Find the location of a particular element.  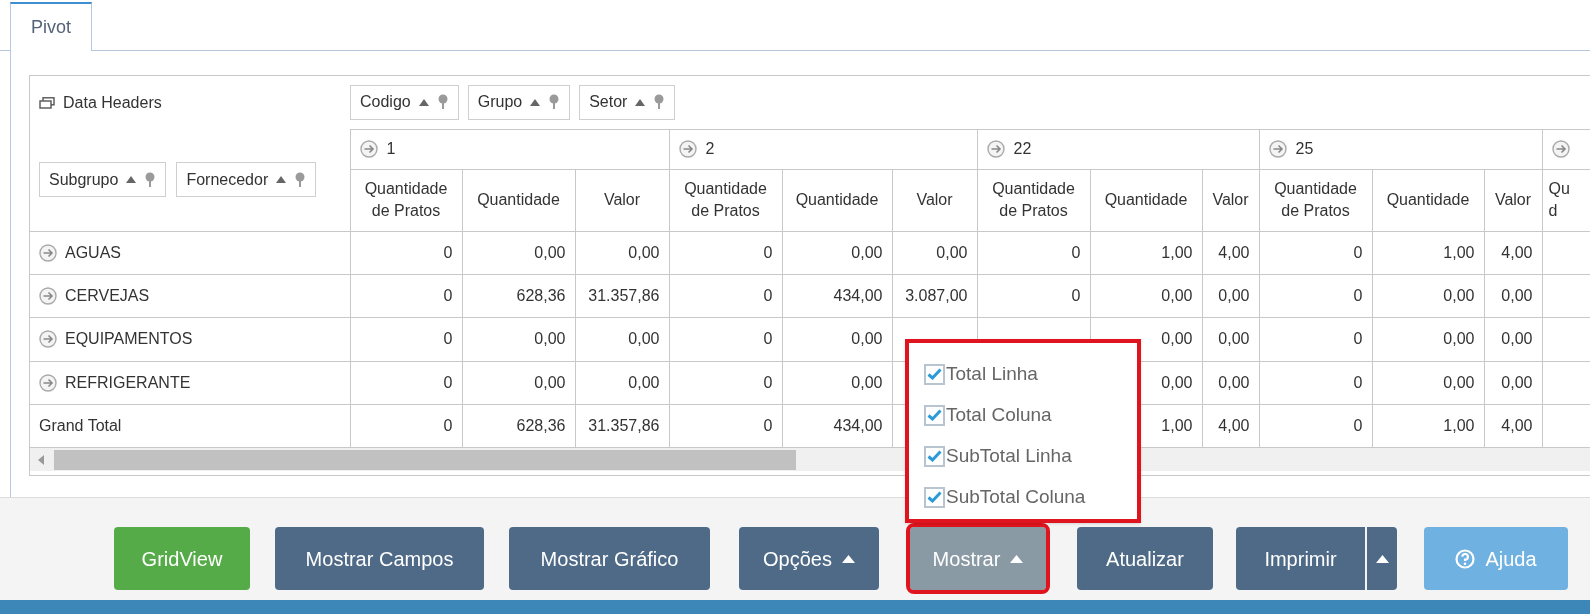

row-label: EQUIPAMENTOS is located at coordinates (129, 339).